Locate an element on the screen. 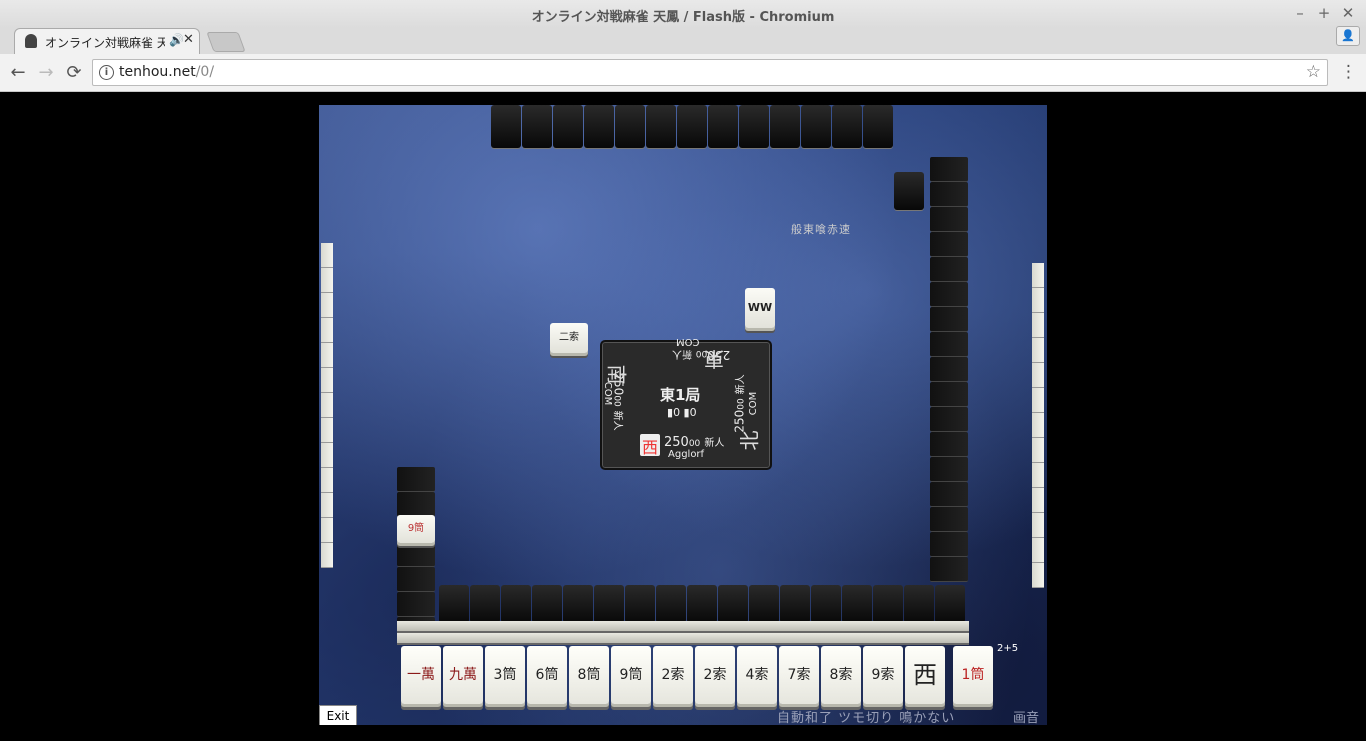 Image resolution: width=1366 pixels, height=741 pixels. rule-text: 般東喰赤速 is located at coordinates (821, 229).